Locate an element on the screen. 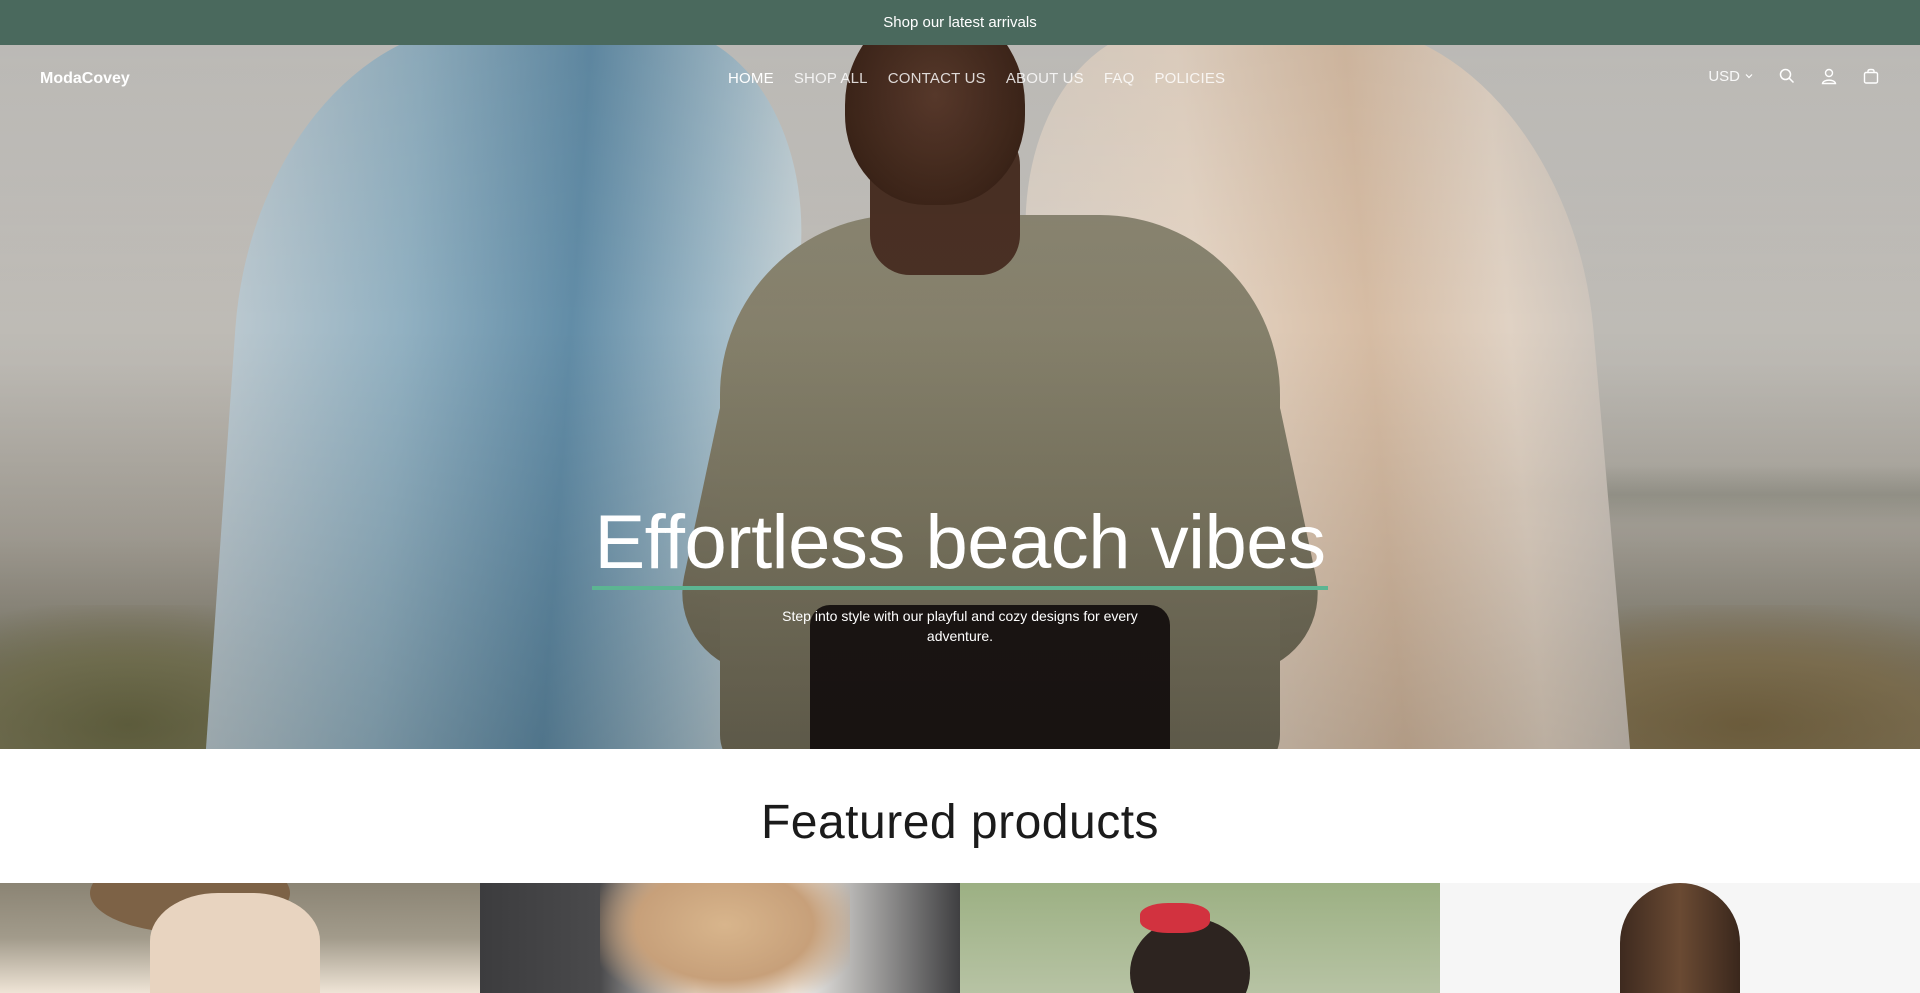 The image size is (1920, 993). currency-selector: USD is located at coordinates (1731, 76).